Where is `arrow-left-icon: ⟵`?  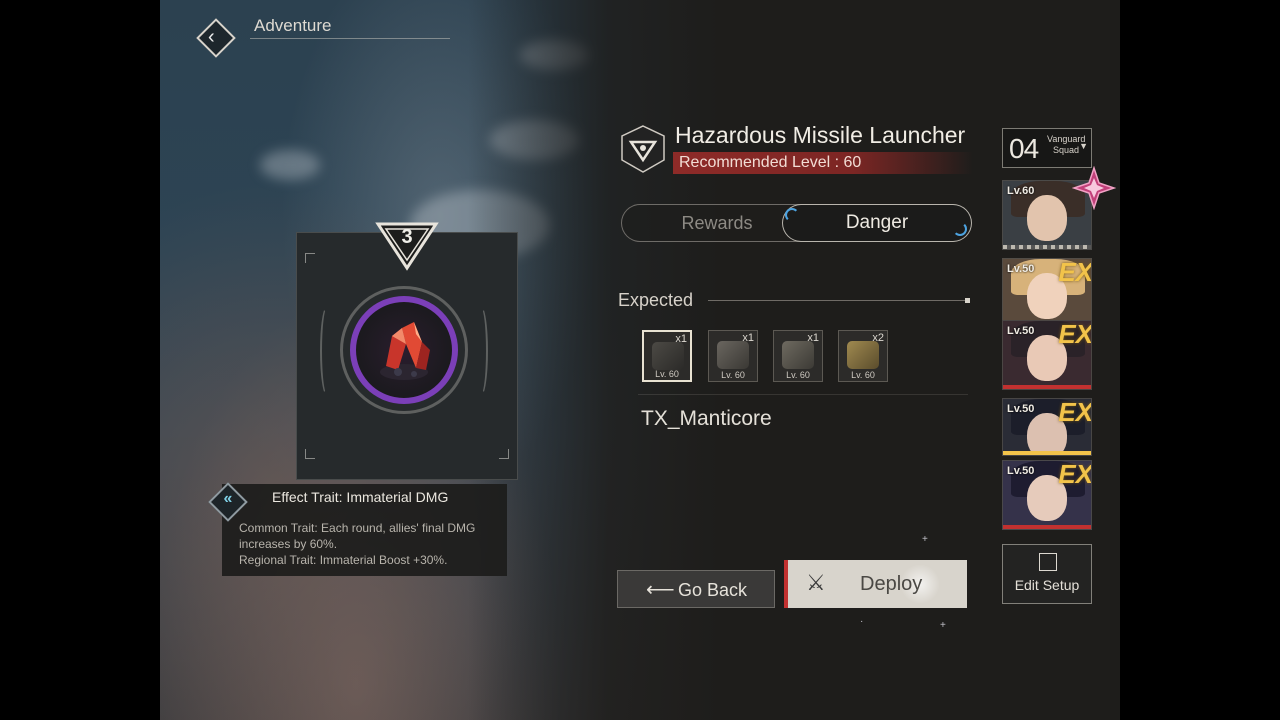
arrow-left-icon: ⟵ is located at coordinates (660, 590).